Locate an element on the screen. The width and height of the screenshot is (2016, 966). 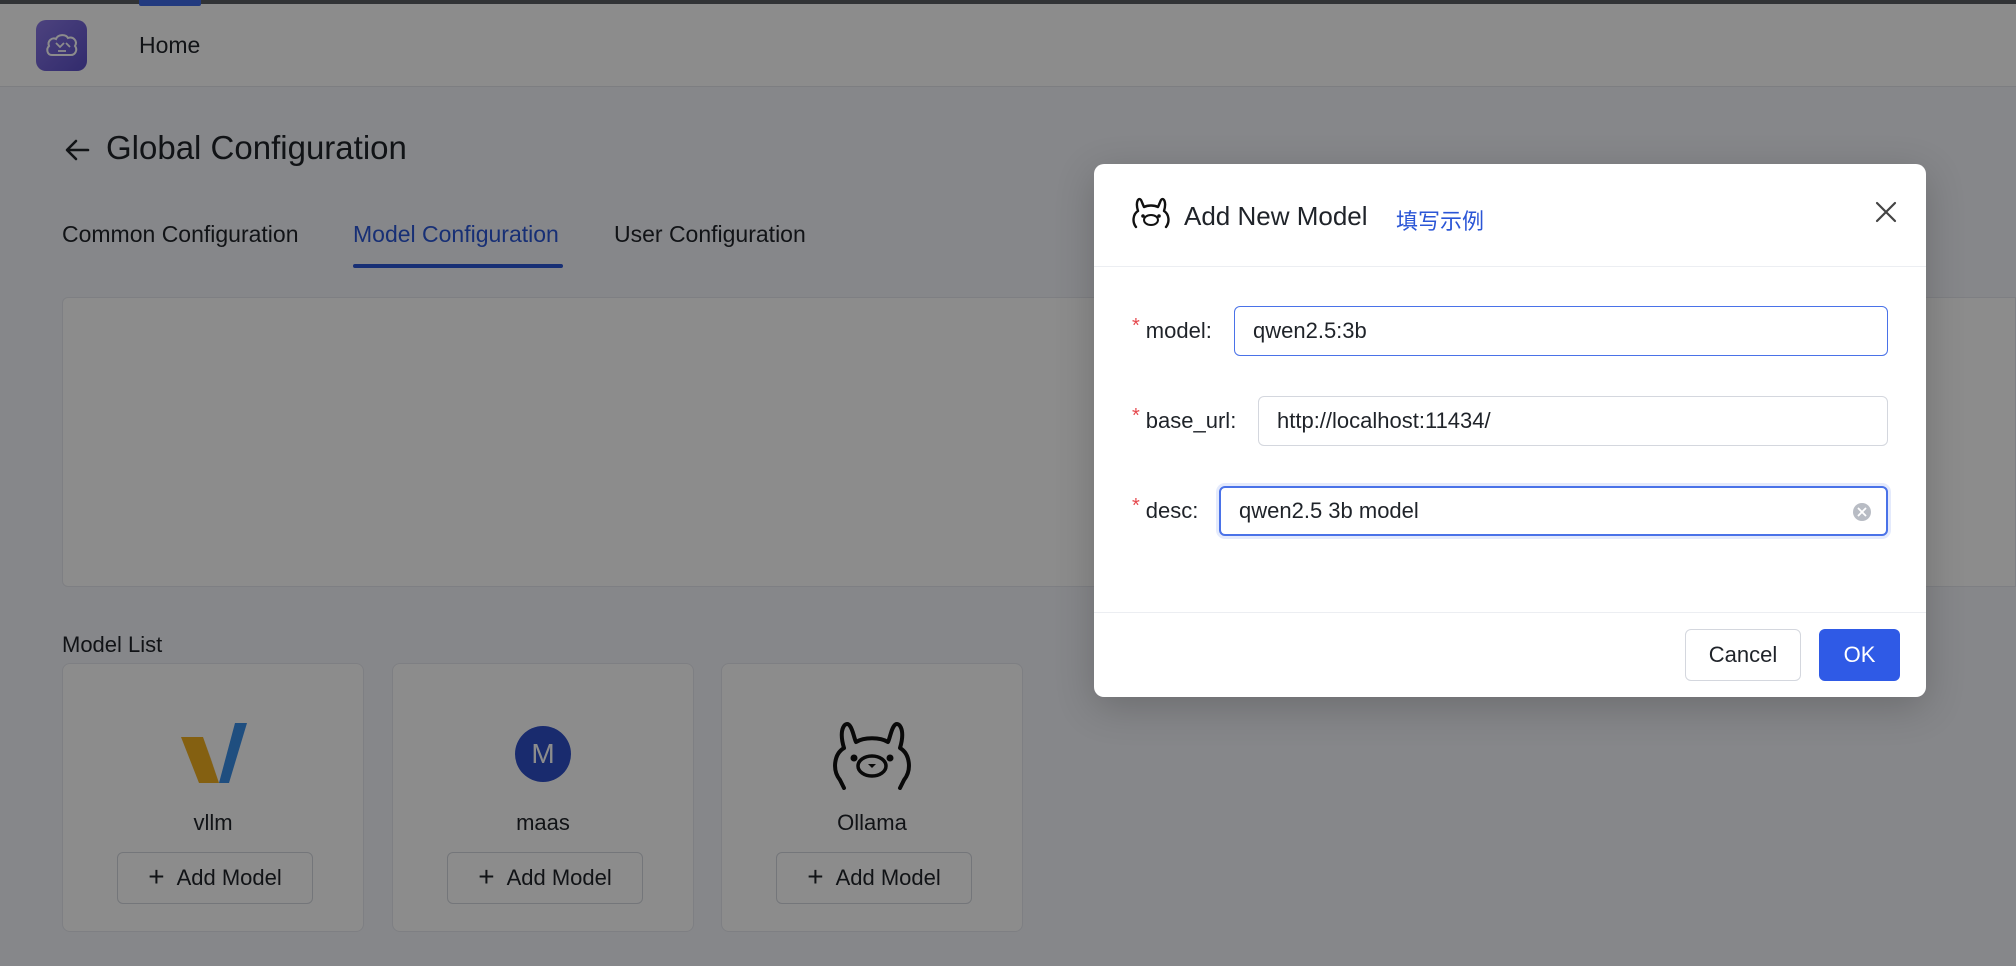
close-icon is located at coordinates (1886, 212).